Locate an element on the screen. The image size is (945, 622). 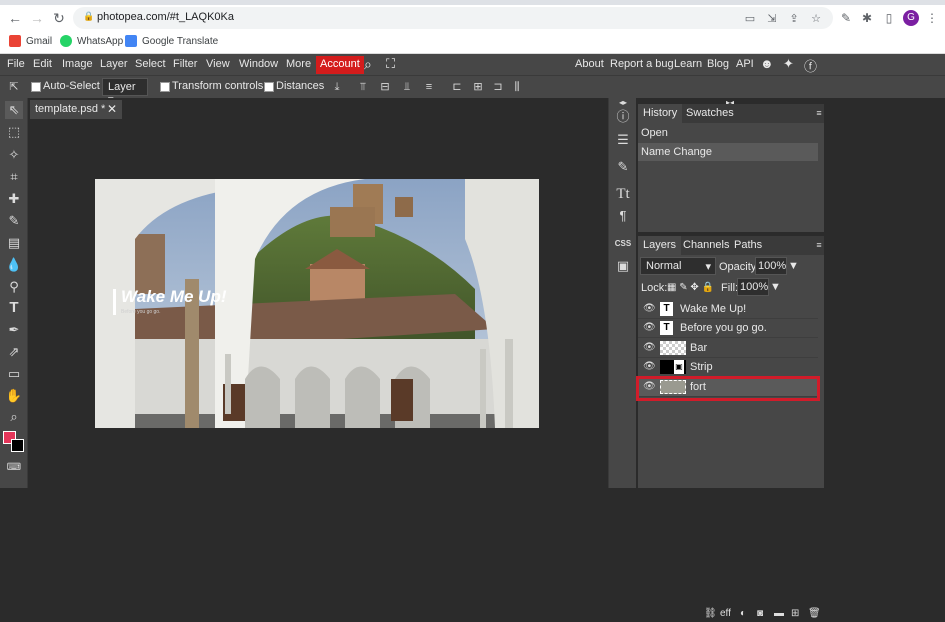
collapse-arrows-icon: ◂▸ is located at coordinates (623, 103).